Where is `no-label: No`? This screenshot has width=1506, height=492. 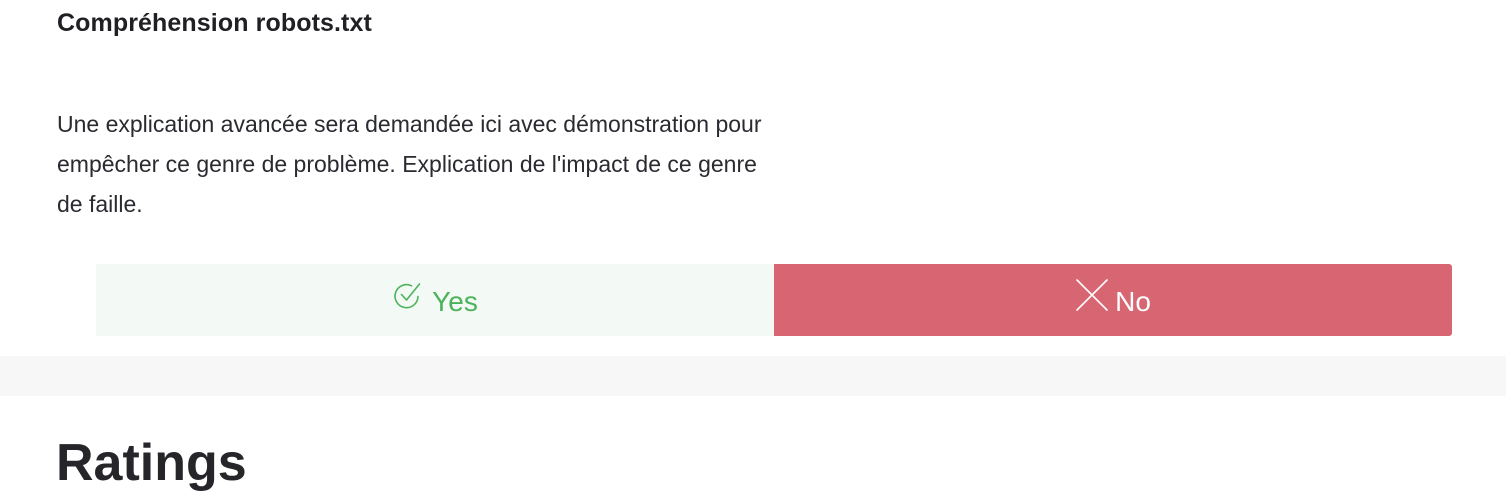 no-label: No is located at coordinates (1133, 301).